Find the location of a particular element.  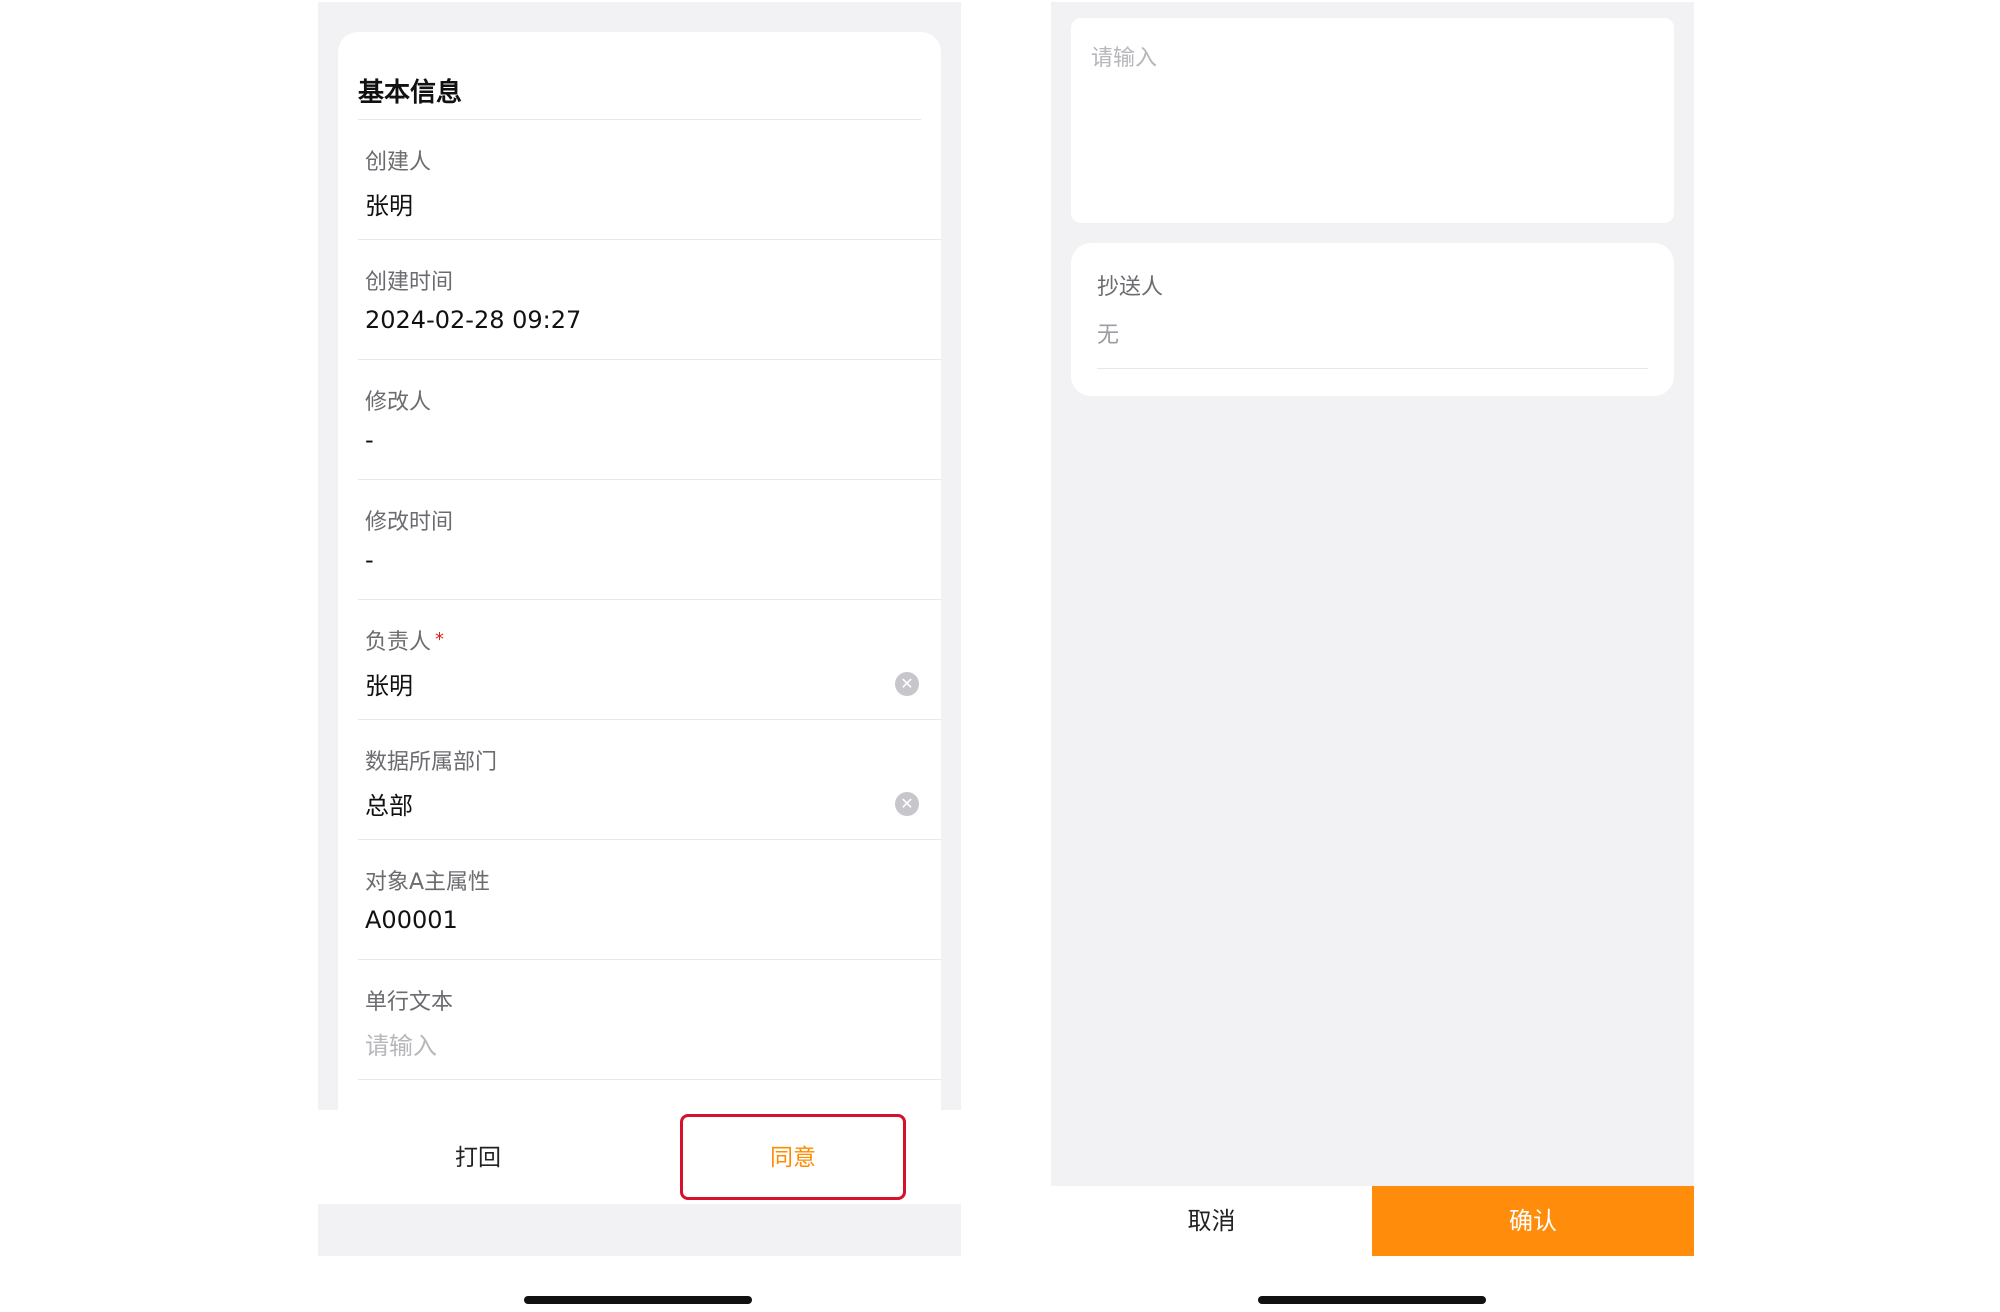

field-label: 创建时间 is located at coordinates (409, 280).